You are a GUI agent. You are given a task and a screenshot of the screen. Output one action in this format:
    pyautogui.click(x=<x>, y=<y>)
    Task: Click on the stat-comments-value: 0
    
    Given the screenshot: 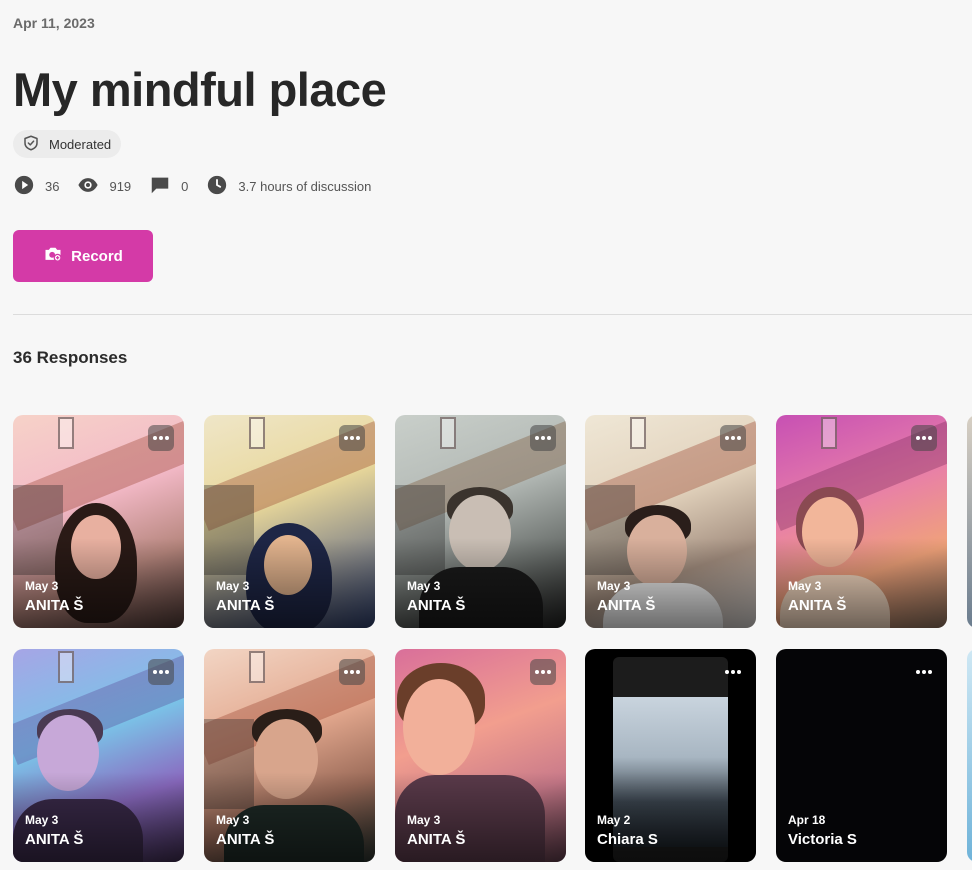 What is the action you would take?
    pyautogui.click(x=185, y=186)
    